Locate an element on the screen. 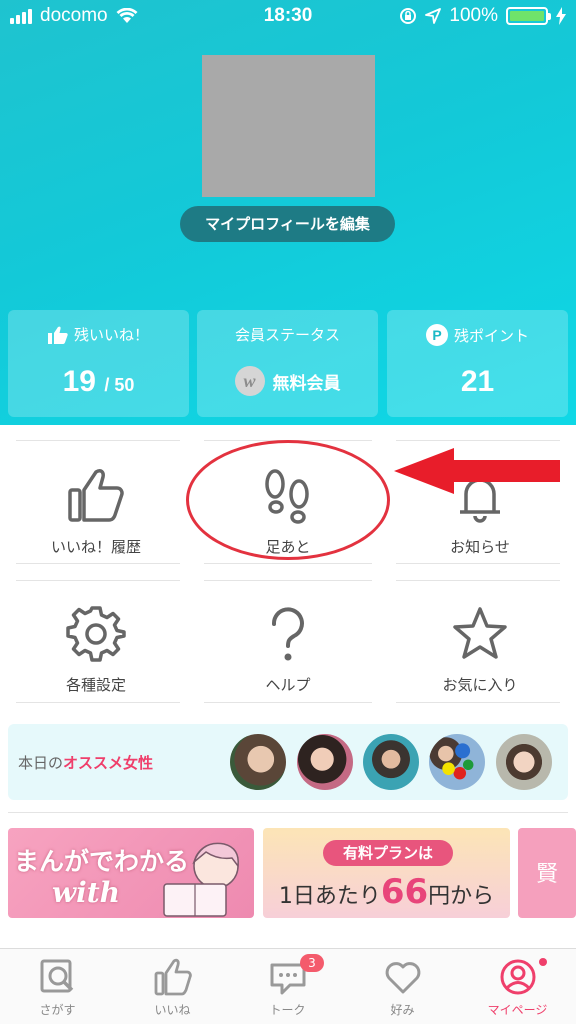 The height and width of the screenshot is (1024, 576). menu-settings-label: 各種設定 is located at coordinates (95, 685).